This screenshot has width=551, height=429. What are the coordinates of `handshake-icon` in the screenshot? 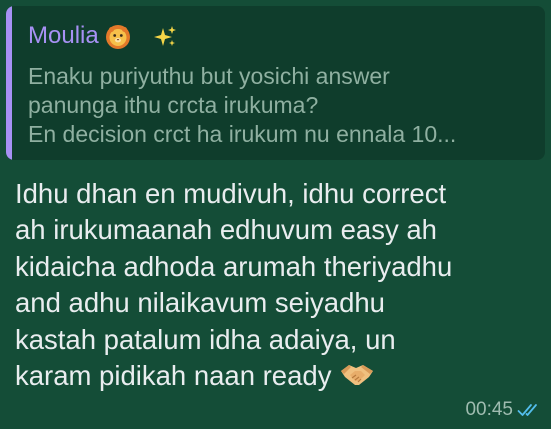 It's located at (357, 375).